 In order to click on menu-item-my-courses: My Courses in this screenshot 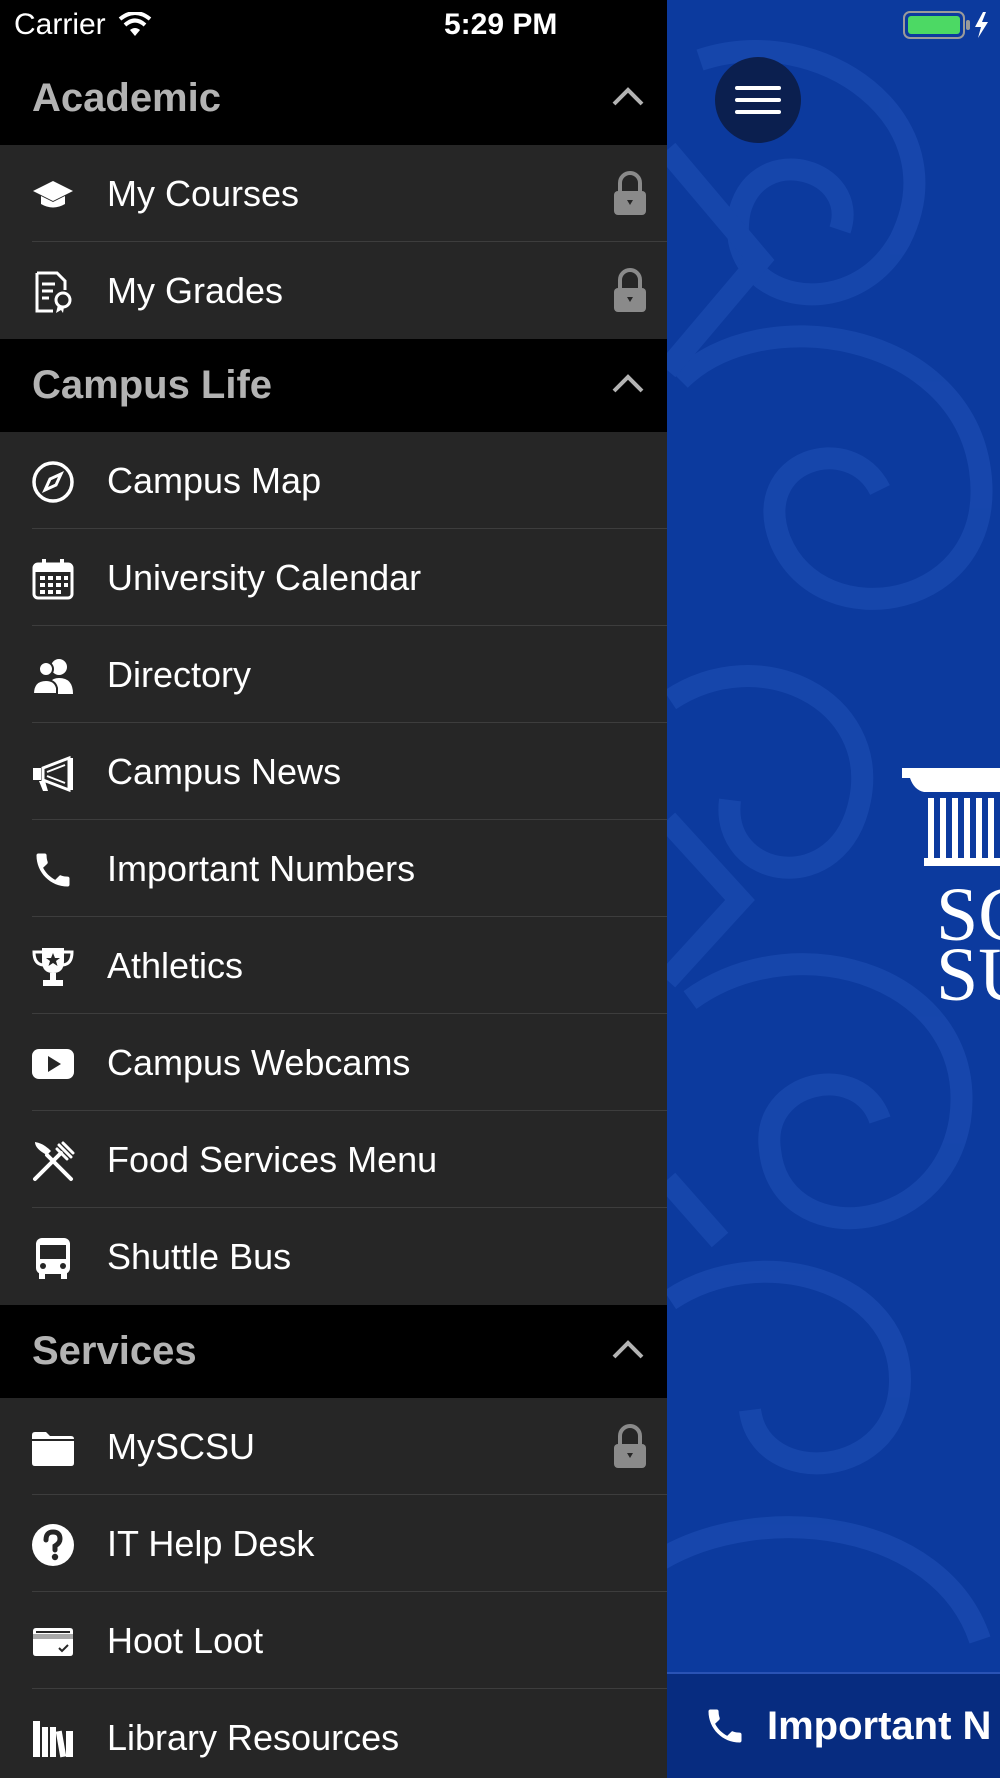, I will do `click(333, 193)`.